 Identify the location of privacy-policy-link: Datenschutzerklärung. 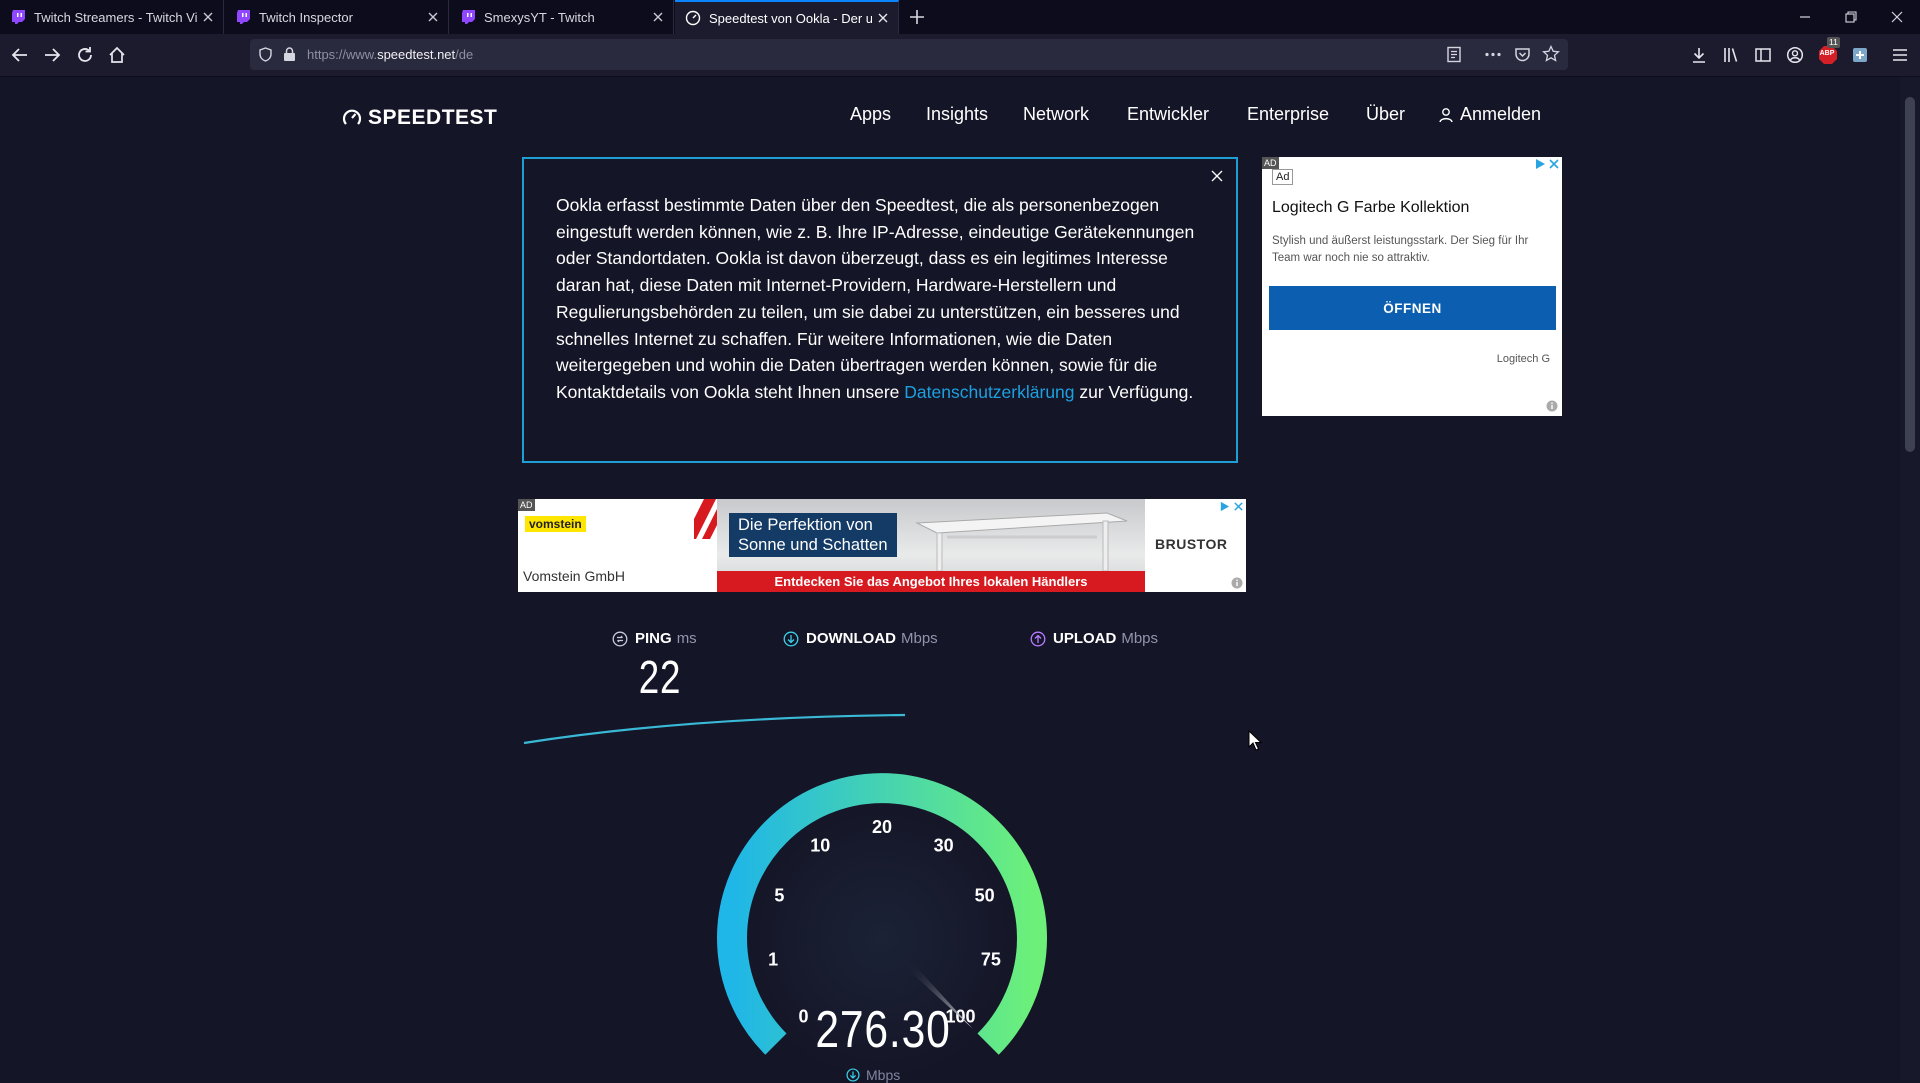
(989, 392).